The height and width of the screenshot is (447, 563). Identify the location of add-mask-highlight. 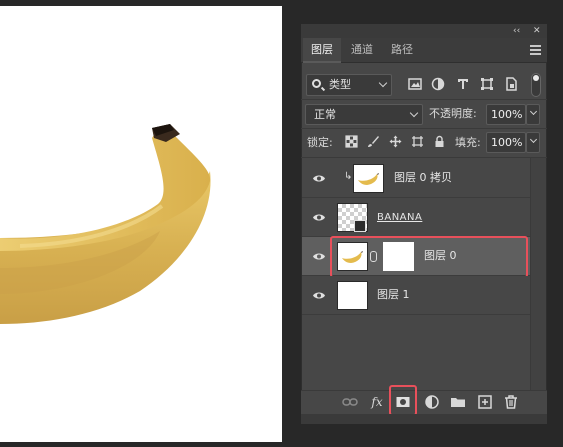
(403, 400).